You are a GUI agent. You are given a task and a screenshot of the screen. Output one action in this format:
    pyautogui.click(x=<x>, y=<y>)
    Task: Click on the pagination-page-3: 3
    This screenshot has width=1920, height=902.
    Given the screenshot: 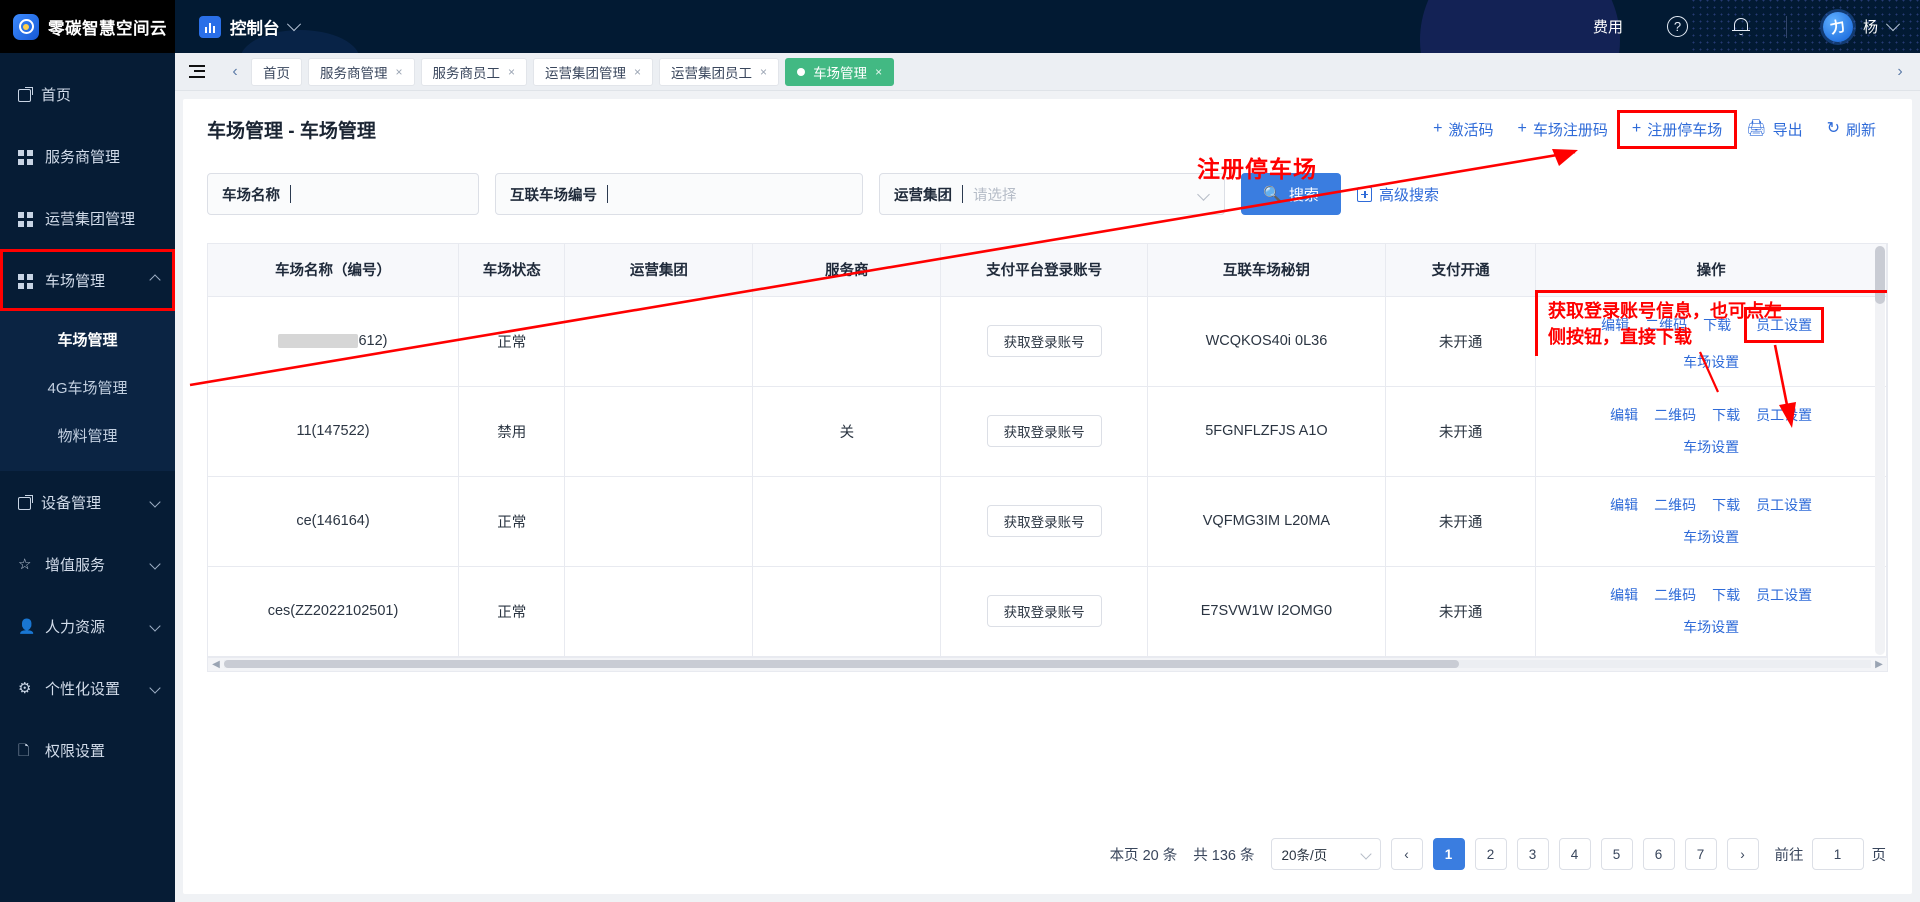 What is the action you would take?
    pyautogui.click(x=1532, y=854)
    